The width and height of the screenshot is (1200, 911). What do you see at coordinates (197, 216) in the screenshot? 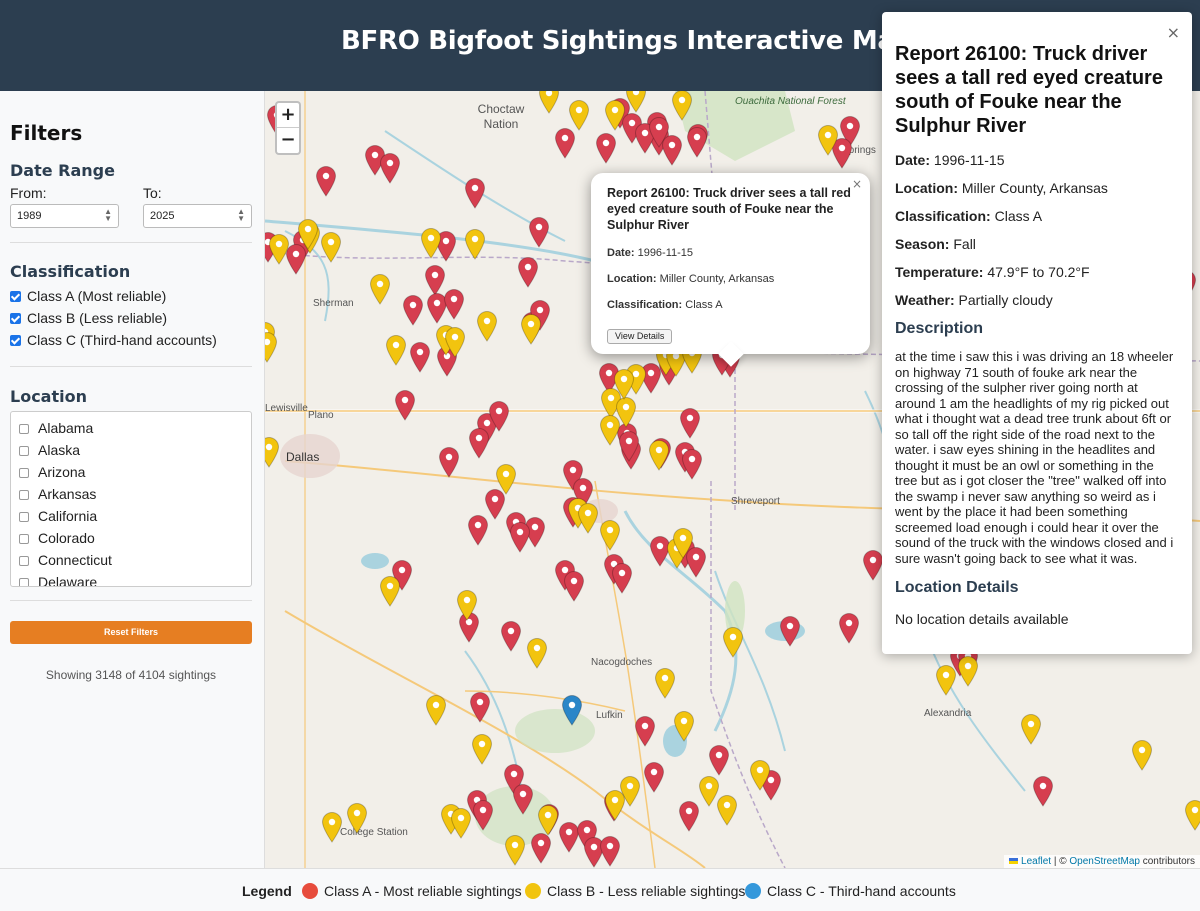
I see `to-year-input: 2025 ▲ ▼` at bounding box center [197, 216].